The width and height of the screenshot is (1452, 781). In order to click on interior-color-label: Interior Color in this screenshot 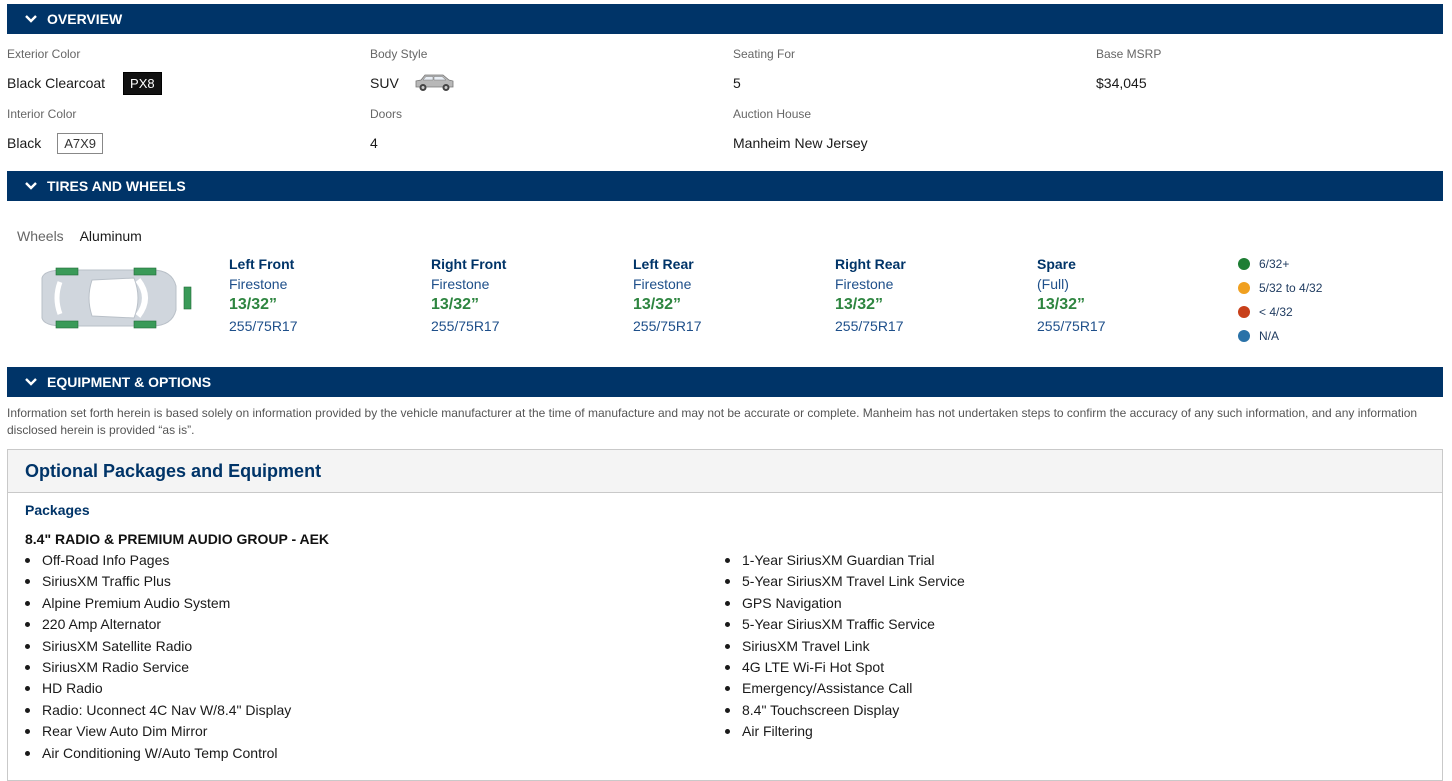, I will do `click(42, 114)`.